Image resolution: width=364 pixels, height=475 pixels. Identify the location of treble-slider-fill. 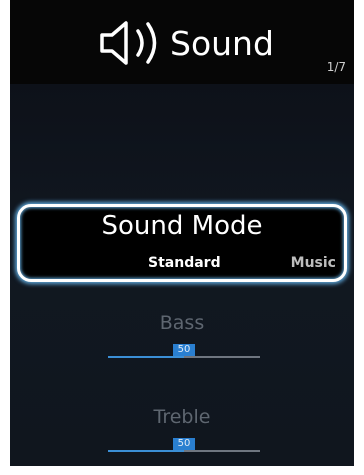
(146, 451).